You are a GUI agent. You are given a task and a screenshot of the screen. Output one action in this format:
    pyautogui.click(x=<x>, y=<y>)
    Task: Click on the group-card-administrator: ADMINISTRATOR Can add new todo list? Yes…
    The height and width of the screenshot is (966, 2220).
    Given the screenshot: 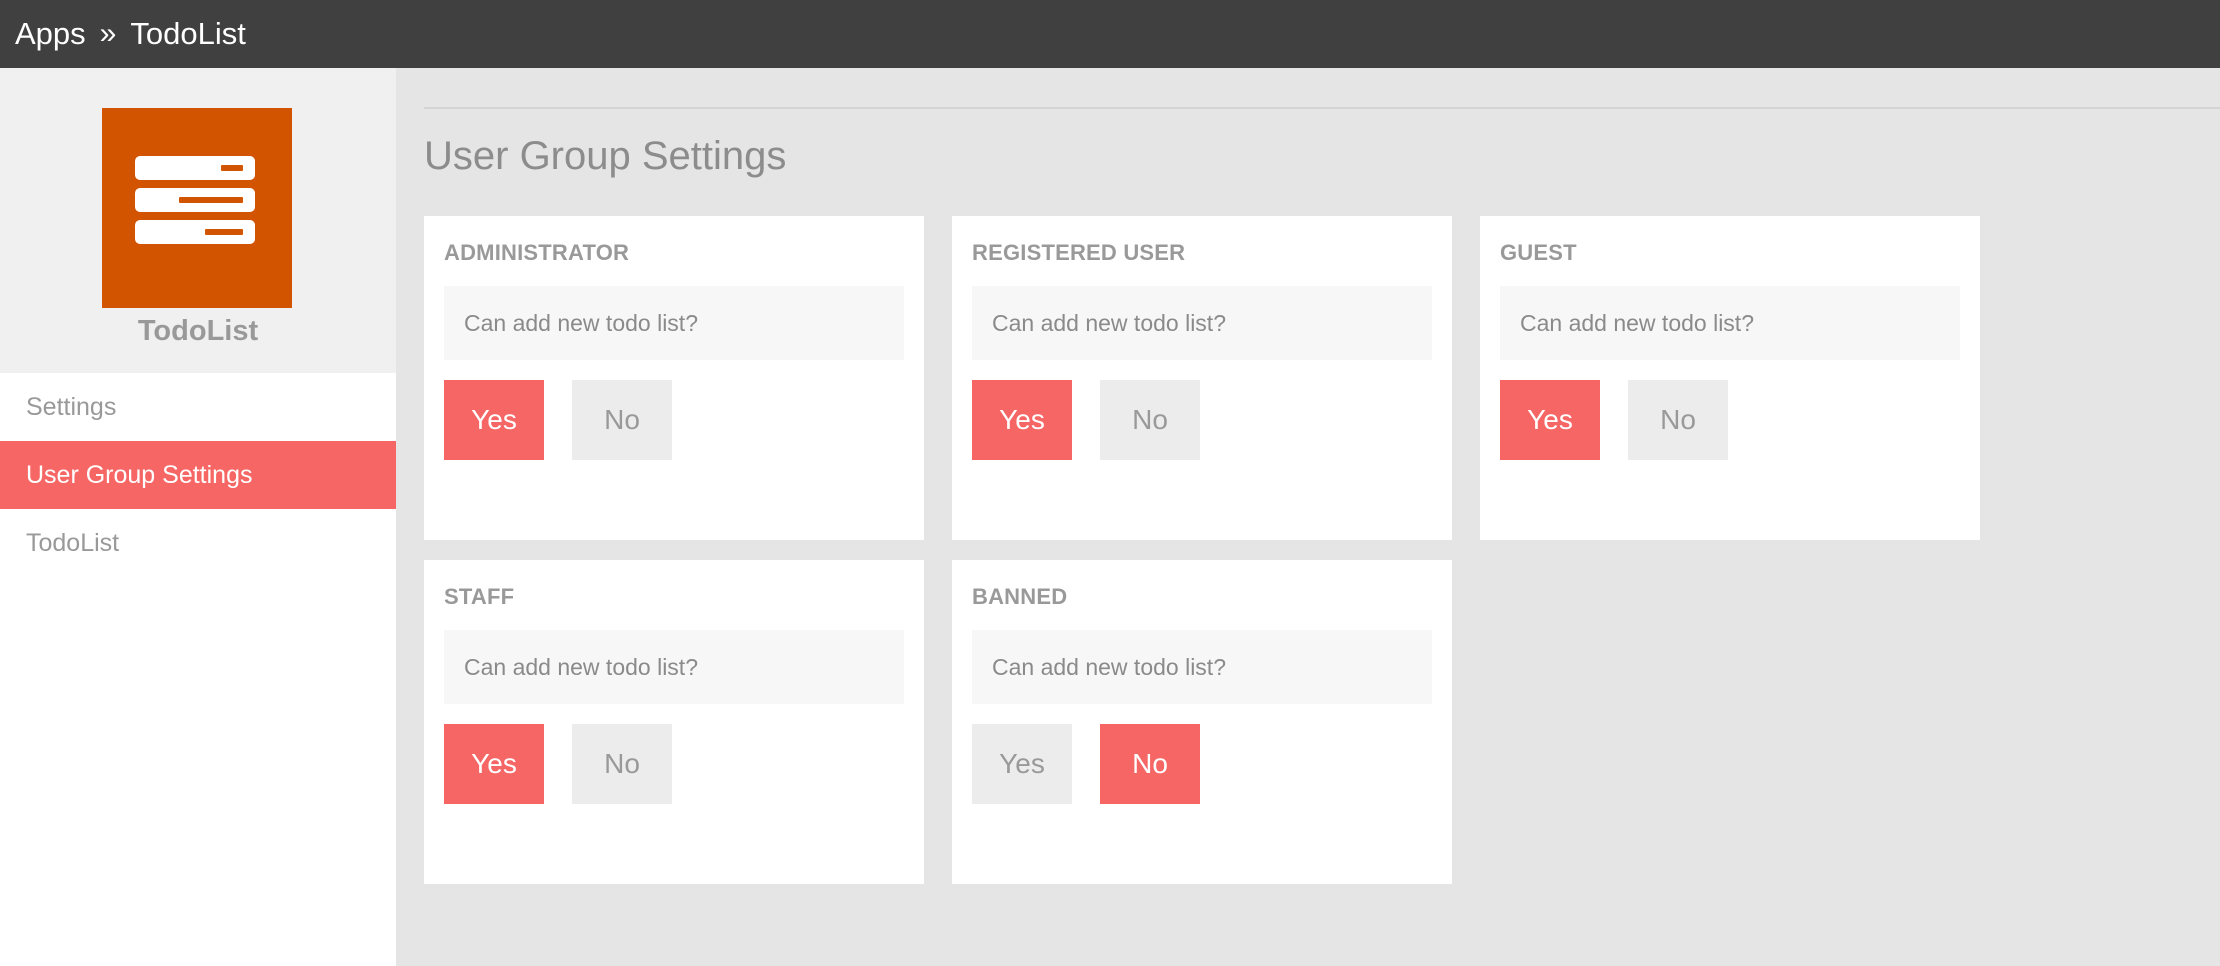 What is the action you would take?
    pyautogui.click(x=674, y=378)
    